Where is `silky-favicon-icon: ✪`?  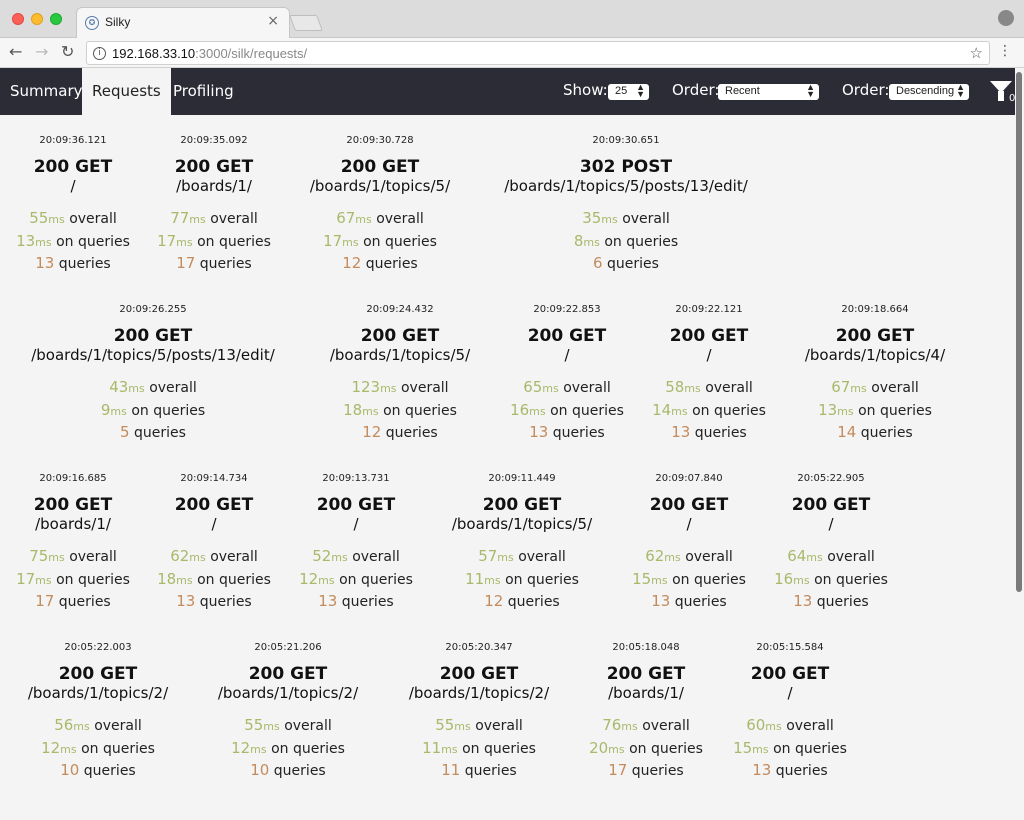
silky-favicon-icon: ✪ is located at coordinates (92, 23).